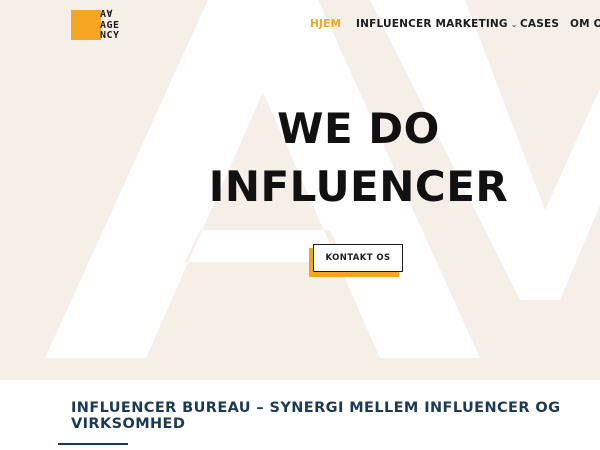  I want to click on logo-line: AGE, so click(110, 25).